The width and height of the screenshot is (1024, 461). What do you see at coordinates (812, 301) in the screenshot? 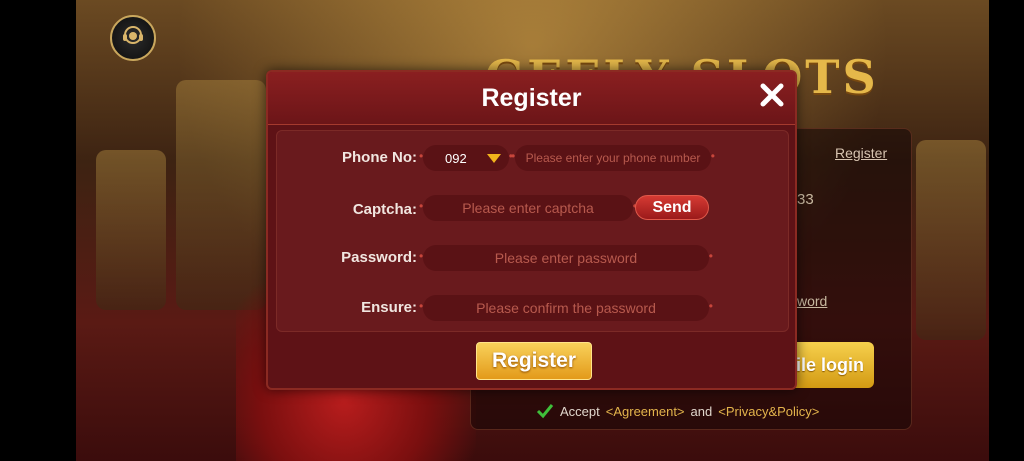
I see `background-forgot-link: word` at bounding box center [812, 301].